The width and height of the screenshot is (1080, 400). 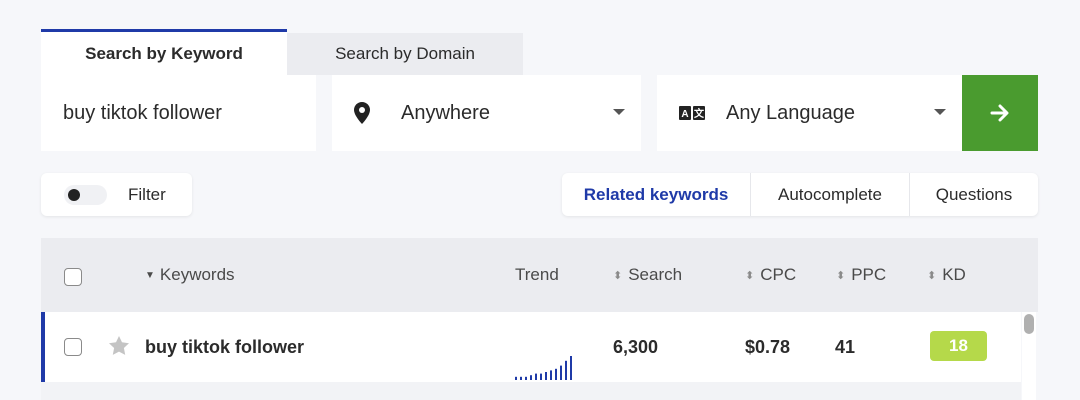 What do you see at coordinates (1029, 324) in the screenshot?
I see `scrollbar-thumb` at bounding box center [1029, 324].